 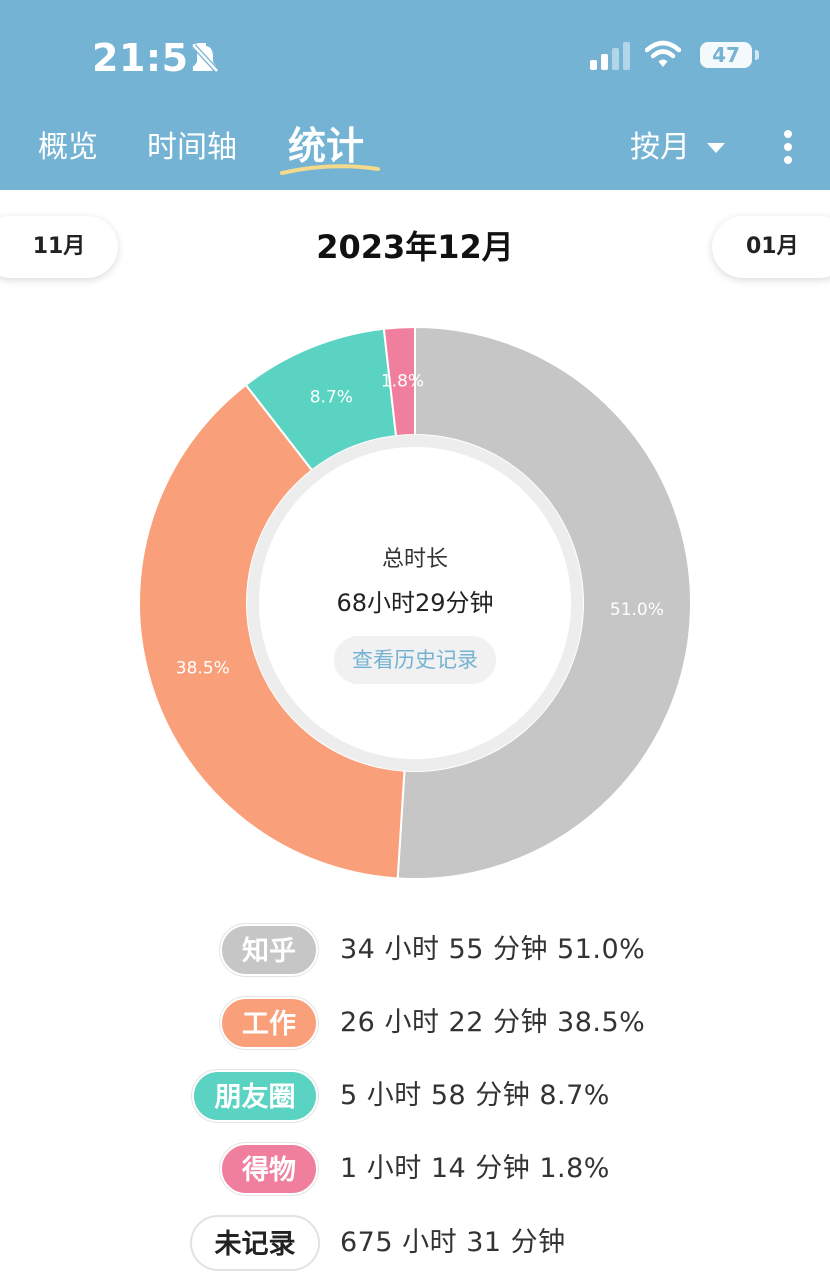 What do you see at coordinates (255, 1096) in the screenshot?
I see `legend-badge: 朋友圈` at bounding box center [255, 1096].